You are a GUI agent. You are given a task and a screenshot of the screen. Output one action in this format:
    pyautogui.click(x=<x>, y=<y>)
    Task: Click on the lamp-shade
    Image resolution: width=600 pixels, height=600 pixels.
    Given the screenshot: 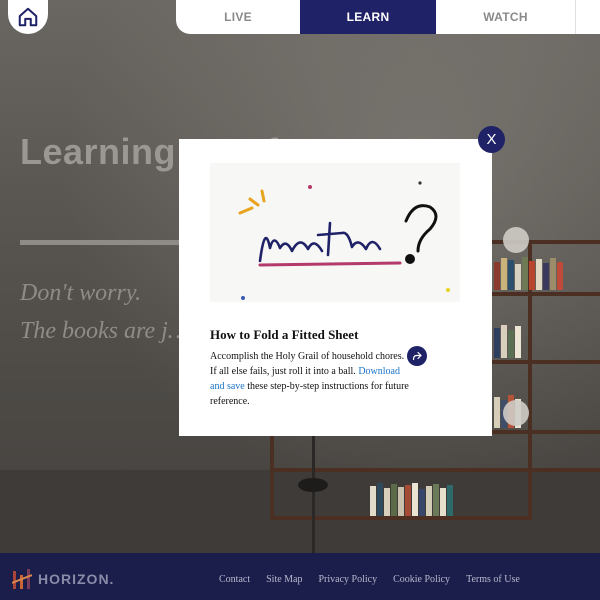 What is the action you would take?
    pyautogui.click(x=313, y=485)
    